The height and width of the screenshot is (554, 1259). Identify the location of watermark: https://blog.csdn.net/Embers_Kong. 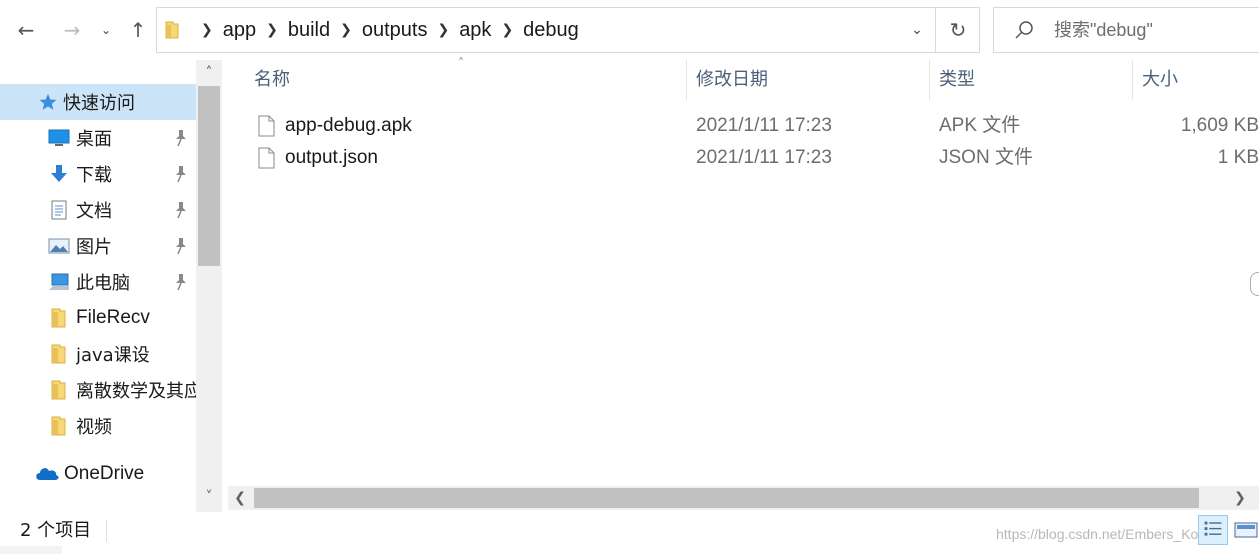
(1105, 534).